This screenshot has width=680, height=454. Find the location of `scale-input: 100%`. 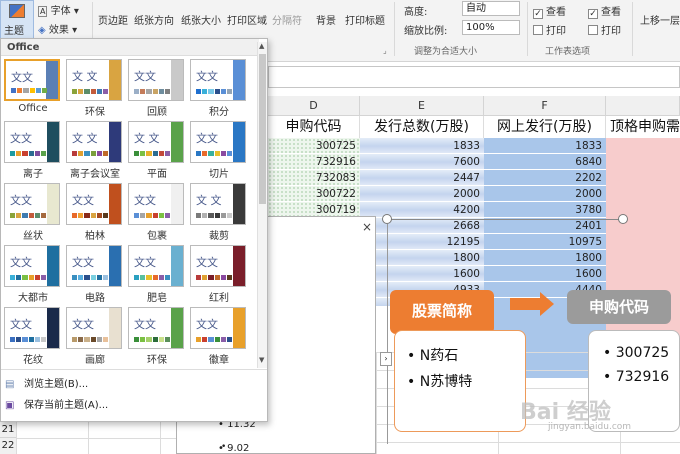

scale-input: 100% is located at coordinates (491, 27).